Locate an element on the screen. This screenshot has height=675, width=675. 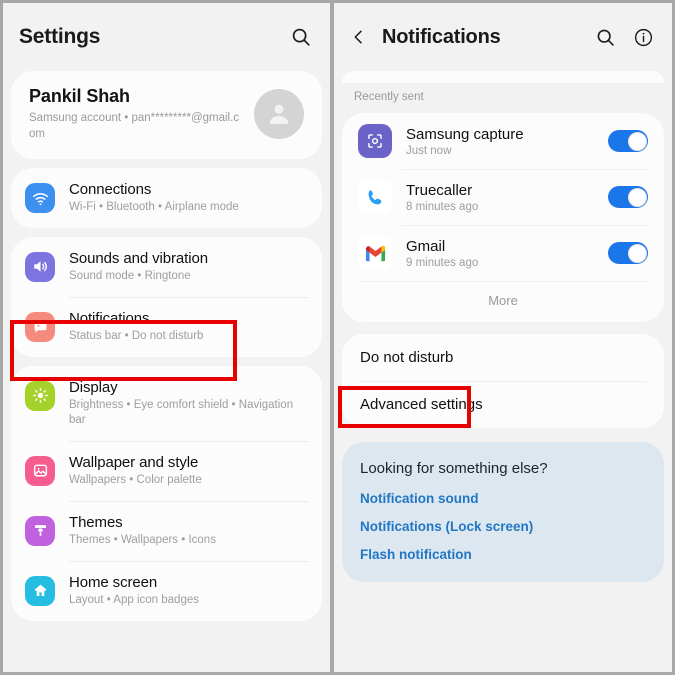
advanced-settings-row: Advanced settings is located at coordinates (503, 404).